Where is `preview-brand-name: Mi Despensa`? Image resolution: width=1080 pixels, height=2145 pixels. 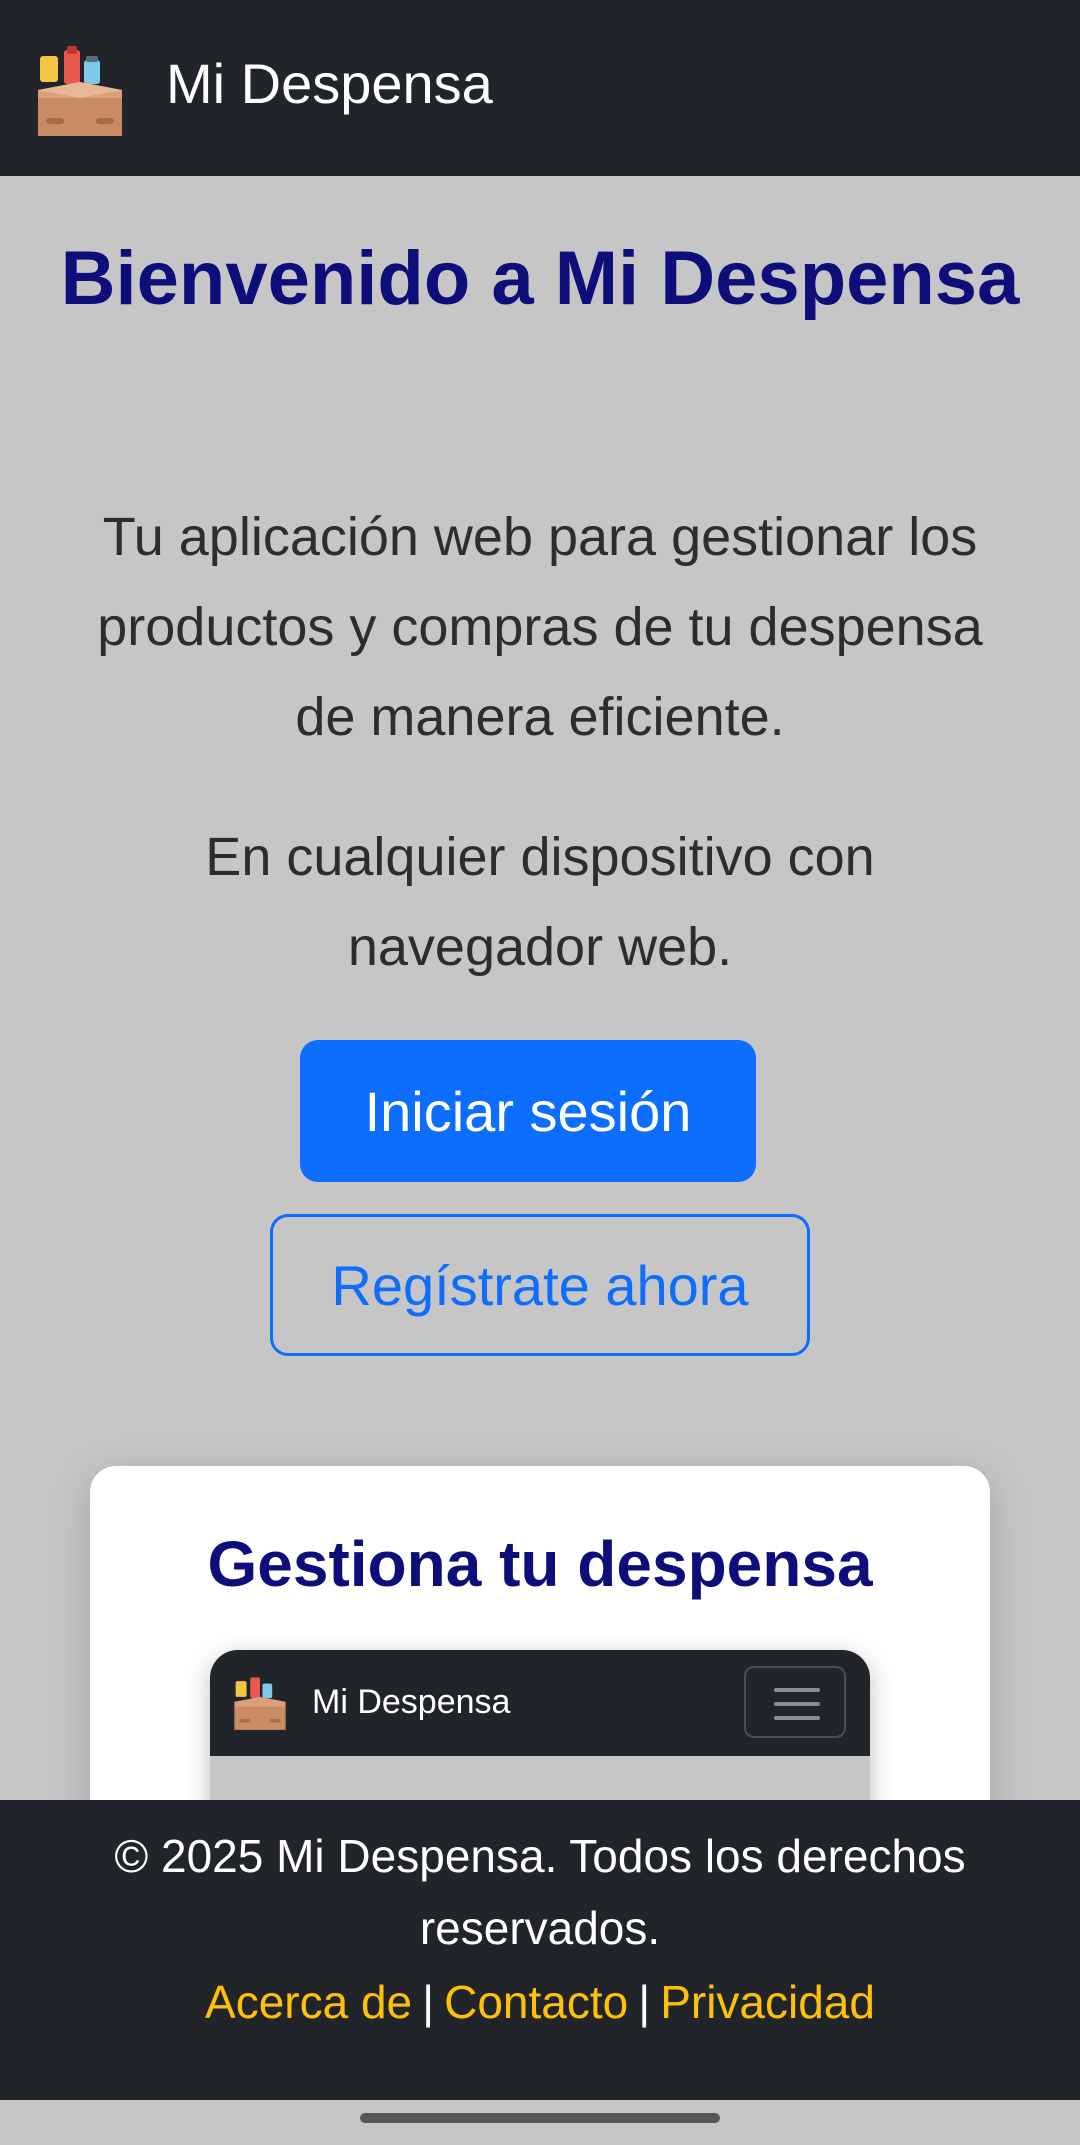
preview-brand-name: Mi Despensa is located at coordinates (411, 1702).